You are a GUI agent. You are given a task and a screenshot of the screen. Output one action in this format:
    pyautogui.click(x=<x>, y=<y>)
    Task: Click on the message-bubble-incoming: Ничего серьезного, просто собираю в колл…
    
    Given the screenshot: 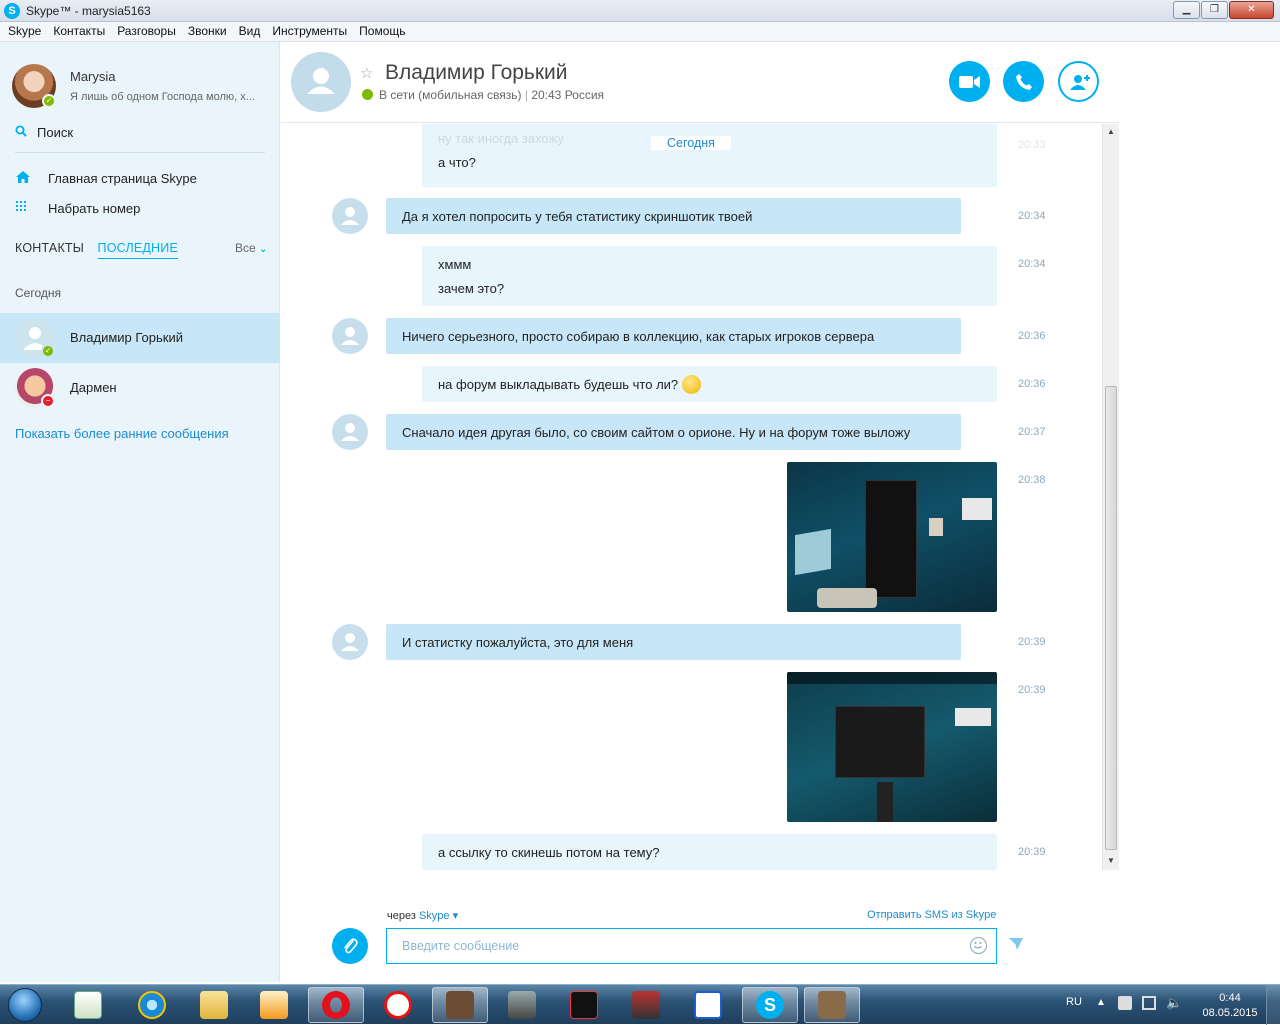 What is the action you would take?
    pyautogui.click(x=673, y=336)
    